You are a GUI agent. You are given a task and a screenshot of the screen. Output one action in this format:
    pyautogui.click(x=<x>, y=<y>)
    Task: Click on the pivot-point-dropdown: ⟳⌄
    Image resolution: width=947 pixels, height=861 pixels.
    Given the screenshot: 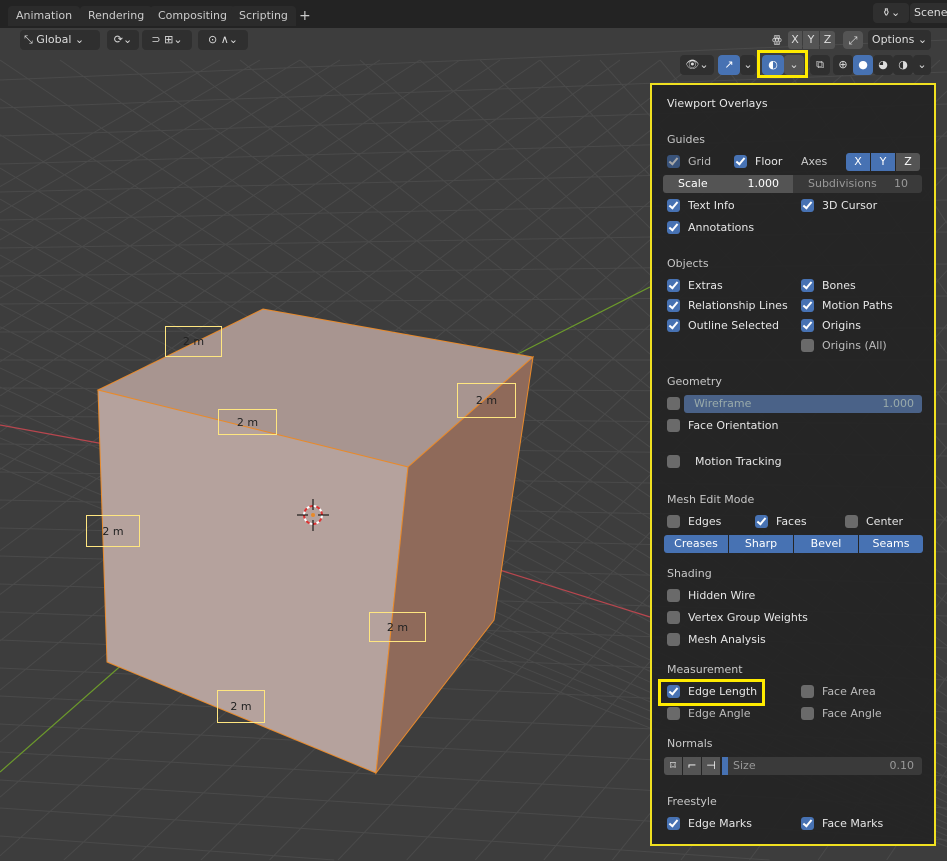 What is the action you would take?
    pyautogui.click(x=123, y=40)
    